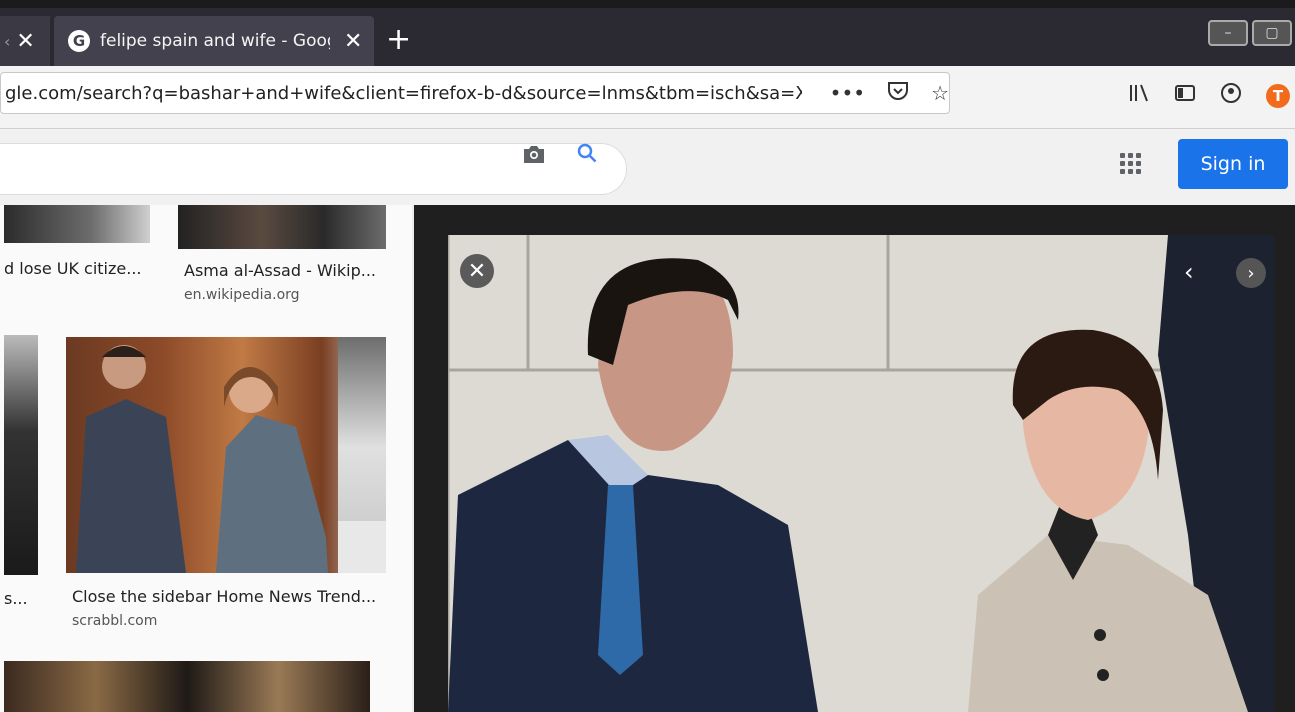 The width and height of the screenshot is (1295, 712). I want to click on sidebar-icon, so click(1185, 95).